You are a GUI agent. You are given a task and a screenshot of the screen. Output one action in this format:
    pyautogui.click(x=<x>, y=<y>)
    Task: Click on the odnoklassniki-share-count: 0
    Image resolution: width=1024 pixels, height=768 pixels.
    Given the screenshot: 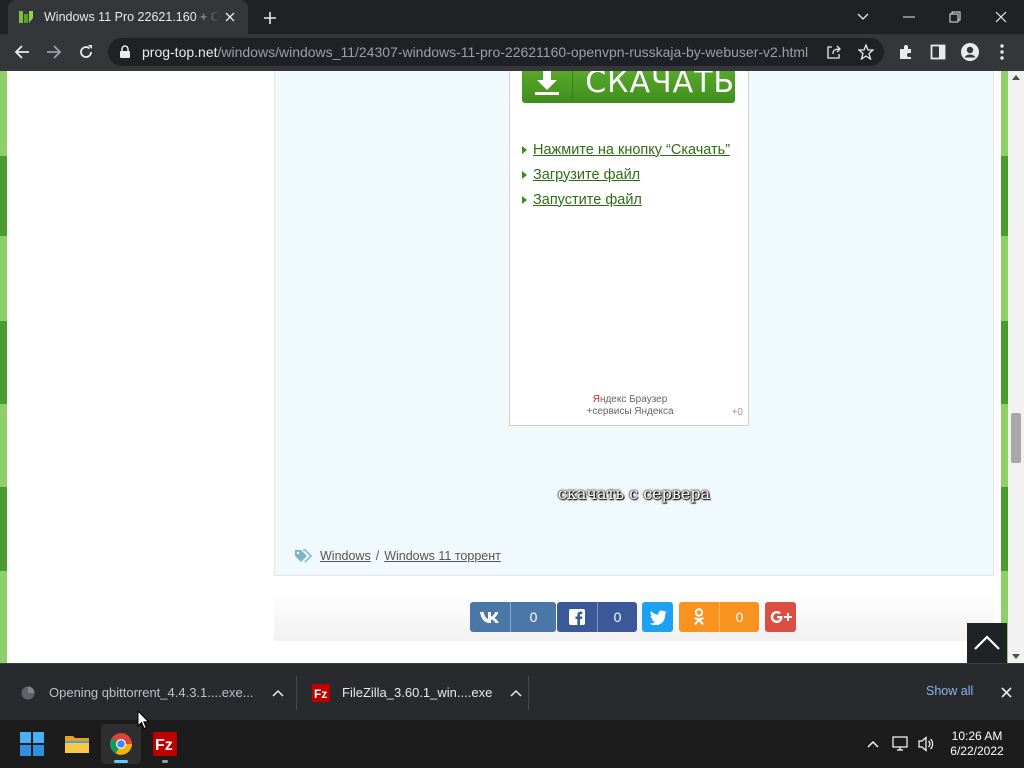 What is the action you would take?
    pyautogui.click(x=739, y=617)
    